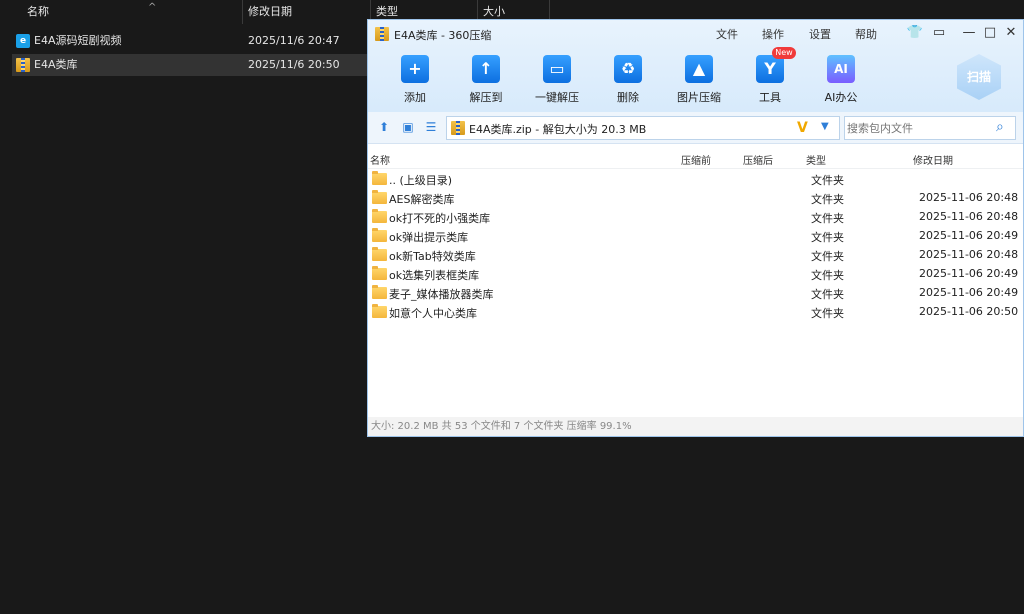 The width and height of the screenshot is (1024, 614). Describe the element at coordinates (727, 34) in the screenshot. I see `menu-file: 文件` at that location.